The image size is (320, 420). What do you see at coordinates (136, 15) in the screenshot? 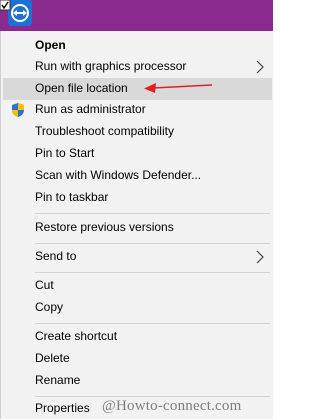
I see `taskbar-strip` at bounding box center [136, 15].